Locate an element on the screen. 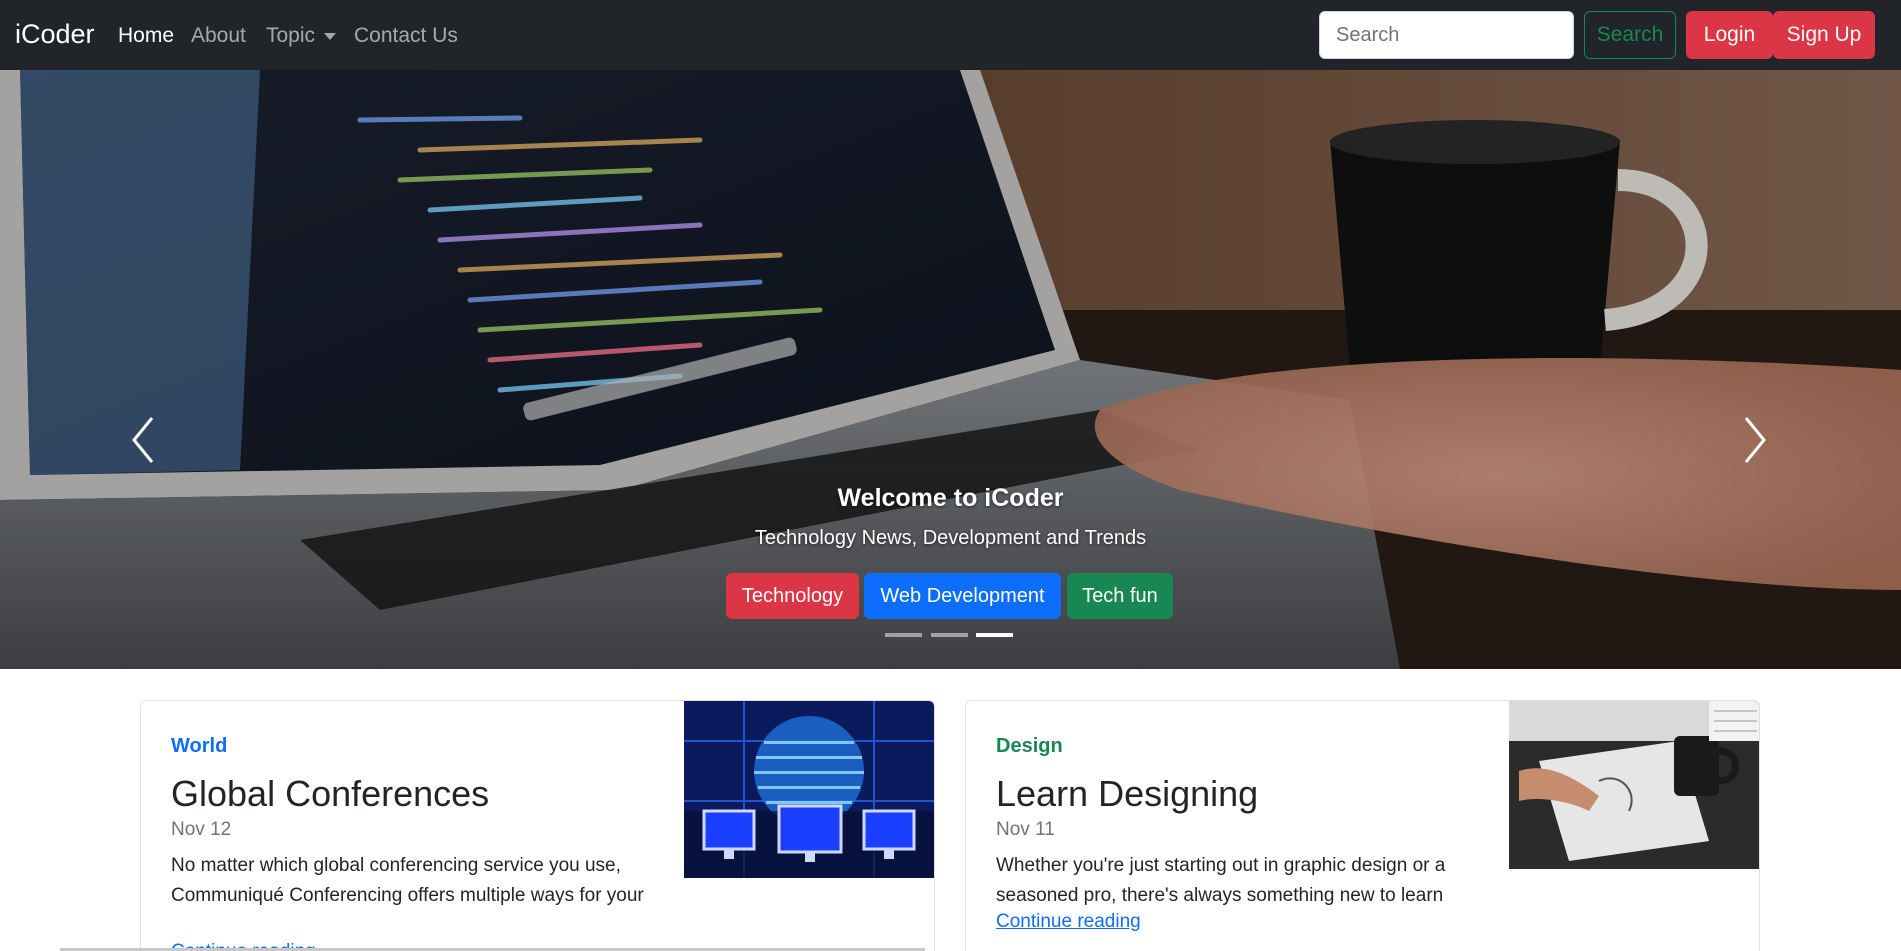 This screenshot has height=951, width=1901. caret-down-icon is located at coordinates (330, 36).